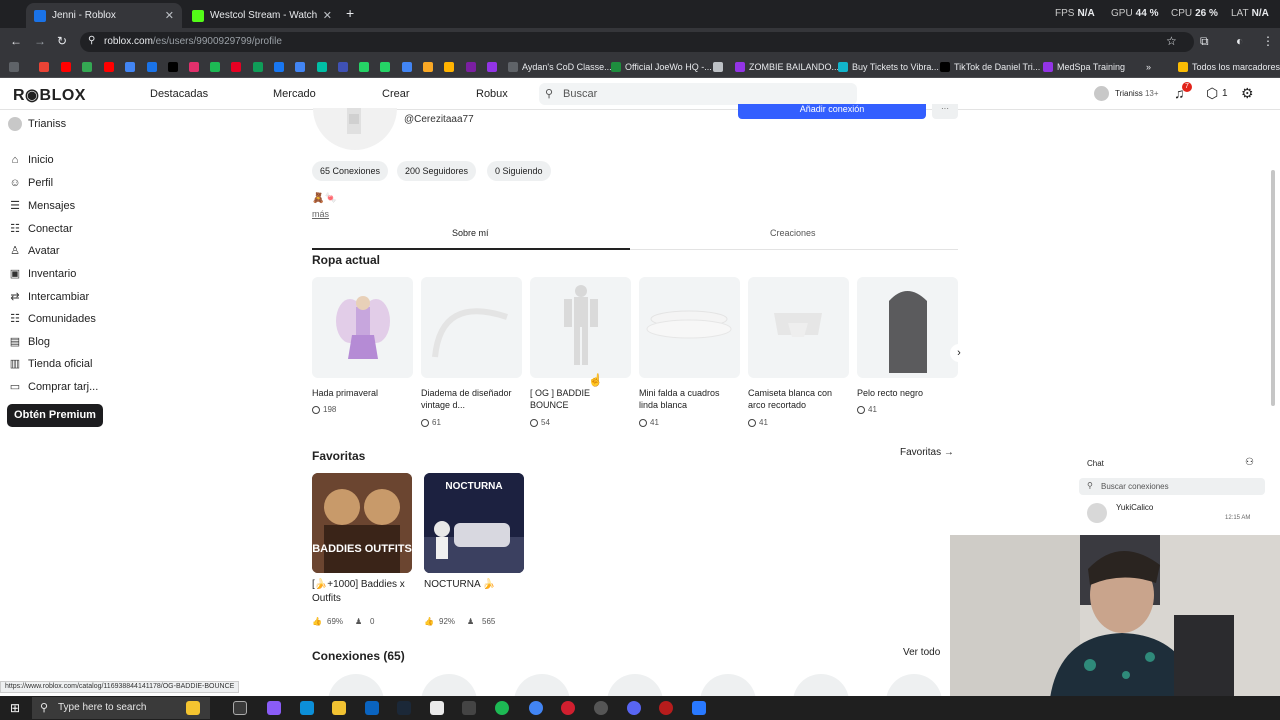  Describe the element at coordinates (66, 67) in the screenshot. I see `youtube-icon` at that location.